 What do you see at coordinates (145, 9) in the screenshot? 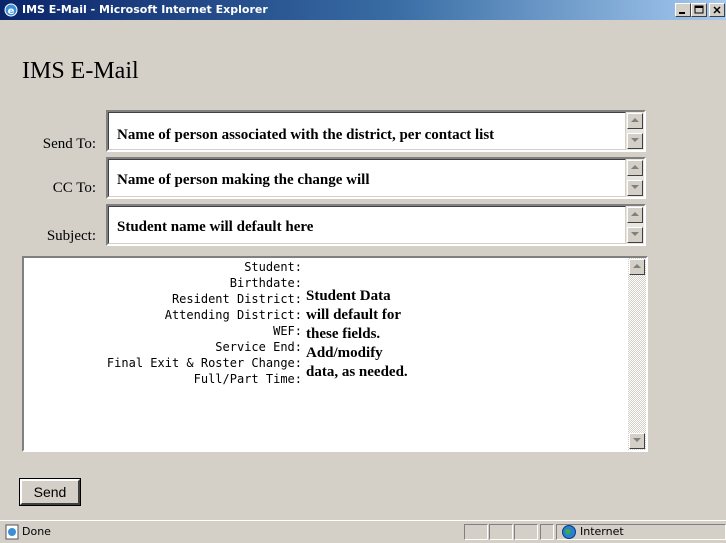
I see `window-title: IMS E-Mail - Microsoft Internet Explorer` at bounding box center [145, 9].